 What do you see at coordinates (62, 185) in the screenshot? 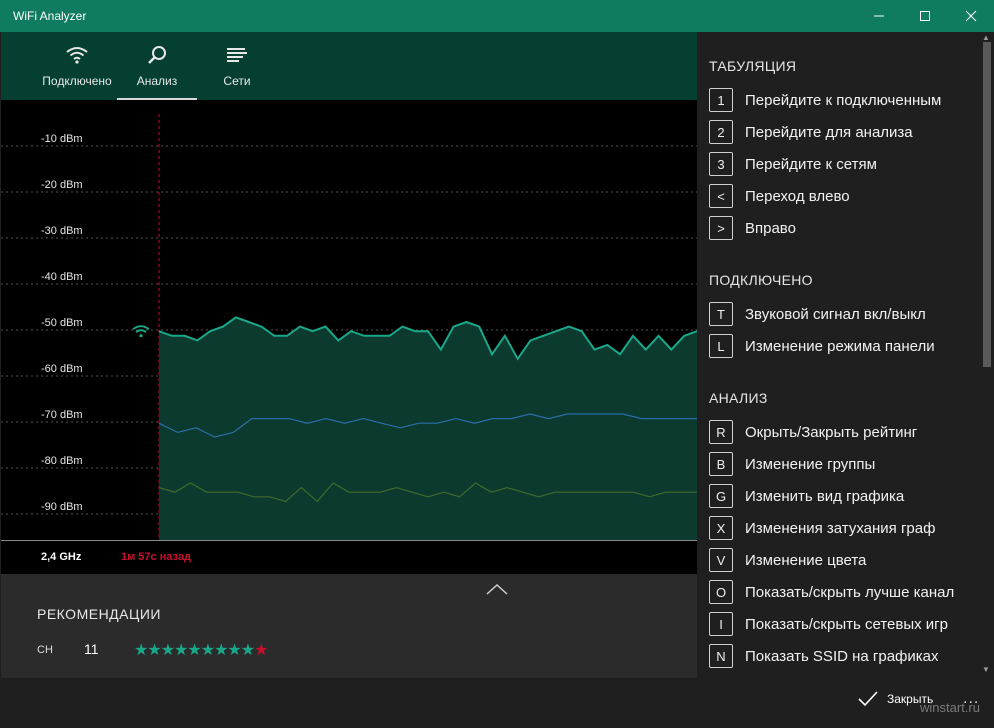
I see `y-tick-label: -20 dBm` at bounding box center [62, 185].